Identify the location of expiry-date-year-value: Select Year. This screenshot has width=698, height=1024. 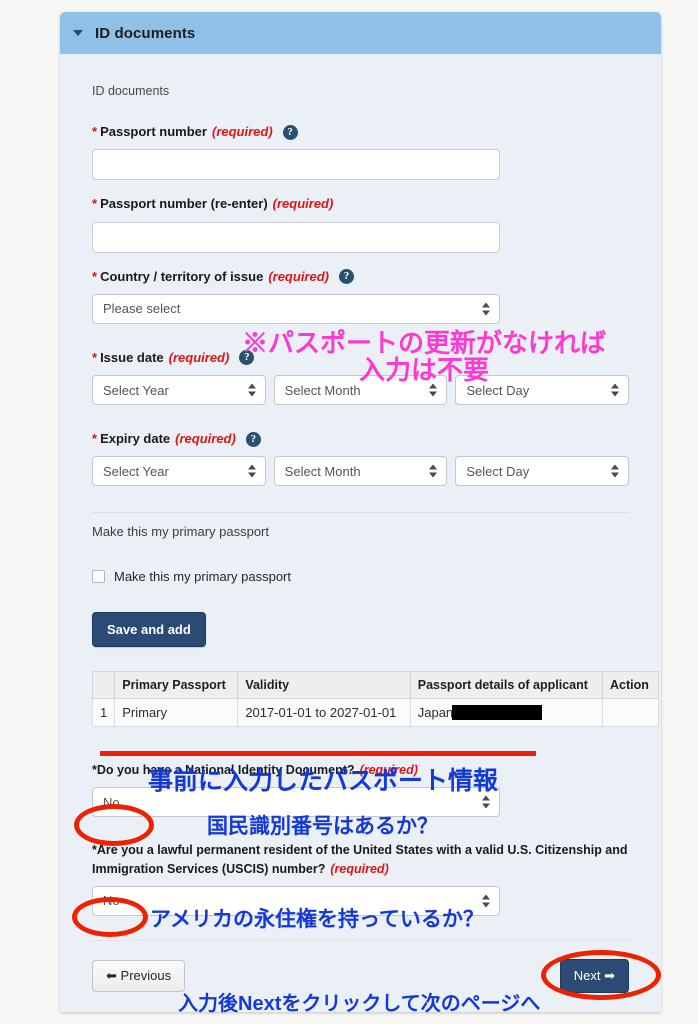
(136, 471).